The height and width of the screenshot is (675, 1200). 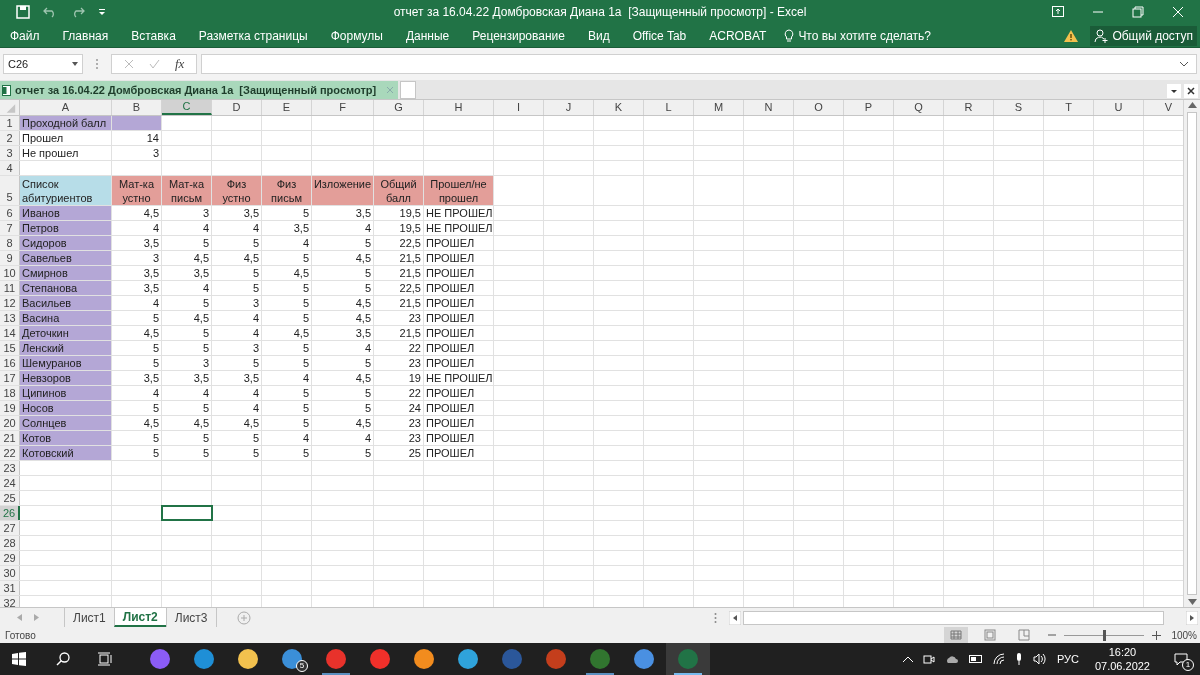 What do you see at coordinates (735, 617) in the screenshot?
I see `scroll-left-icon` at bounding box center [735, 617].